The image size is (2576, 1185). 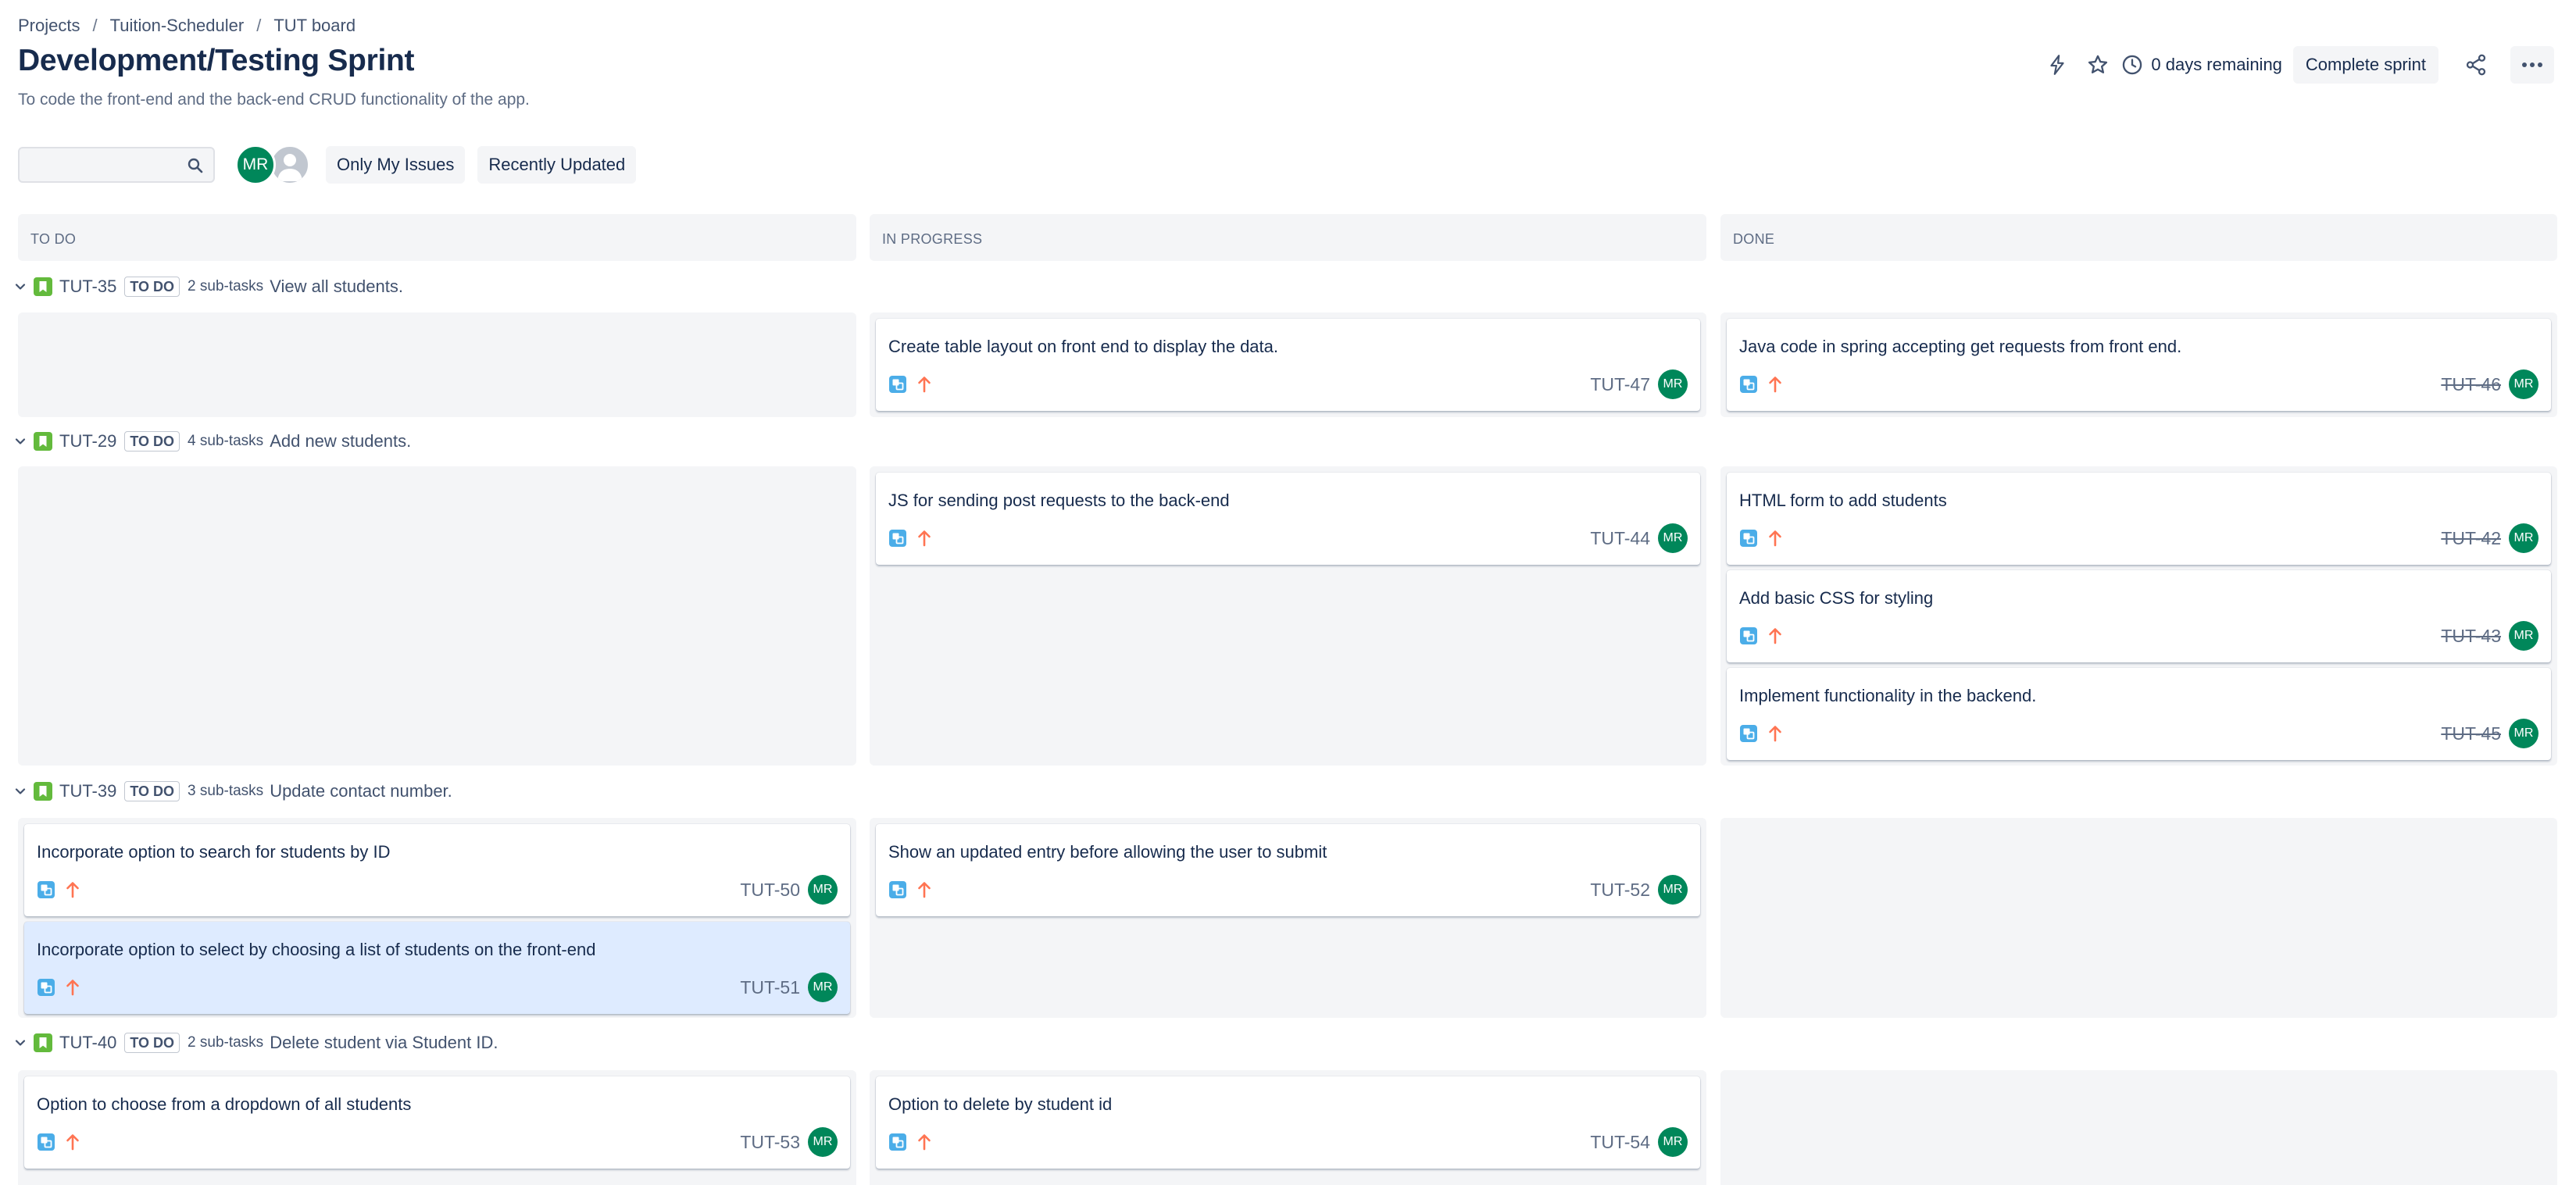 I want to click on breadcrumb-project: Tuition-Scheduler, so click(x=178, y=26).